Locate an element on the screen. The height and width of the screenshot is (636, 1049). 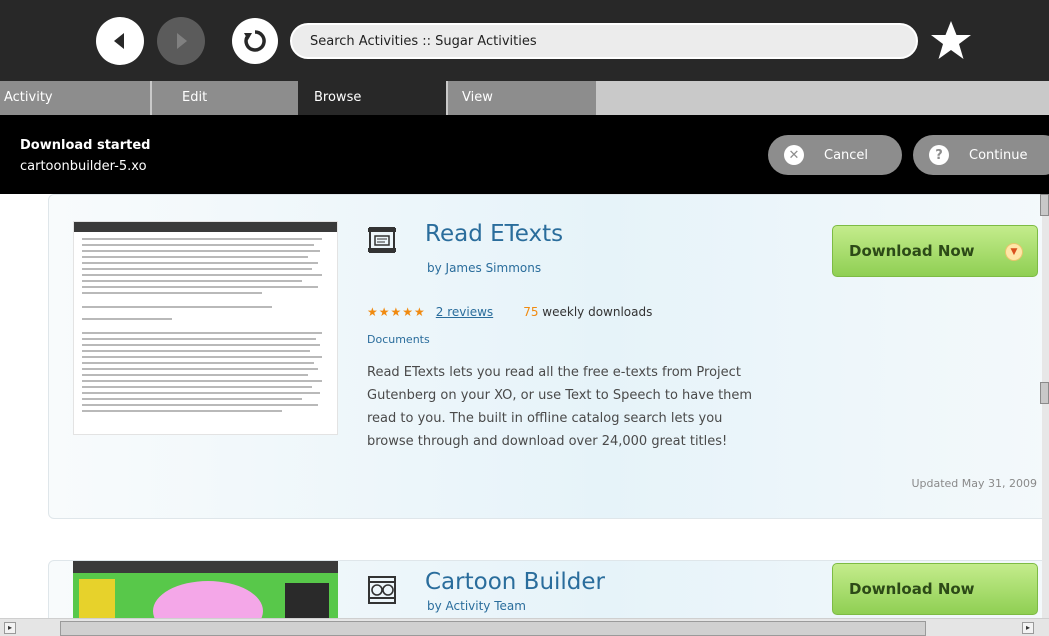
download-now-button: Download Now is located at coordinates (935, 589).